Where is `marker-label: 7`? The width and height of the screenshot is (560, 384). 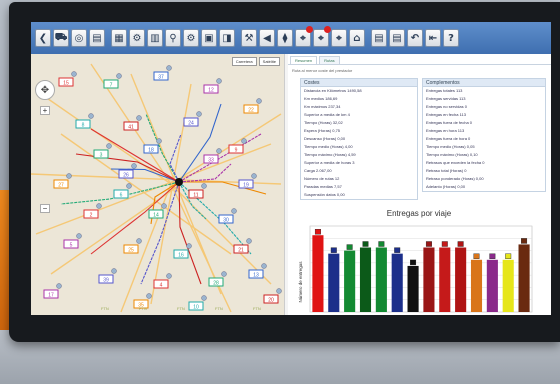
marker-label: 7 is located at coordinates (111, 86).